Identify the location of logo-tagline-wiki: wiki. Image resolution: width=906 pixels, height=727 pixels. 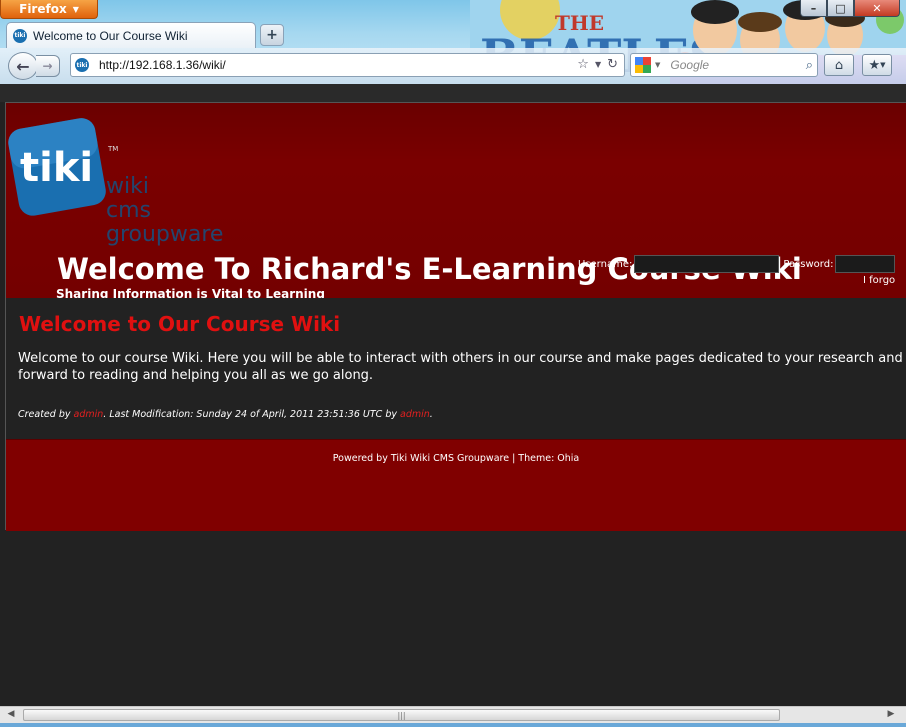
(127, 186).